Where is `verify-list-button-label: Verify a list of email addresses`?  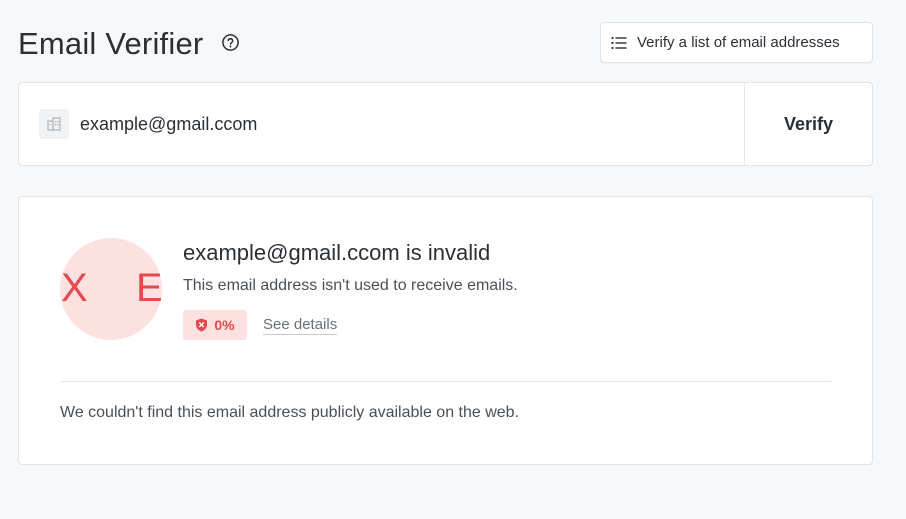 verify-list-button-label: Verify a list of email addresses is located at coordinates (738, 42).